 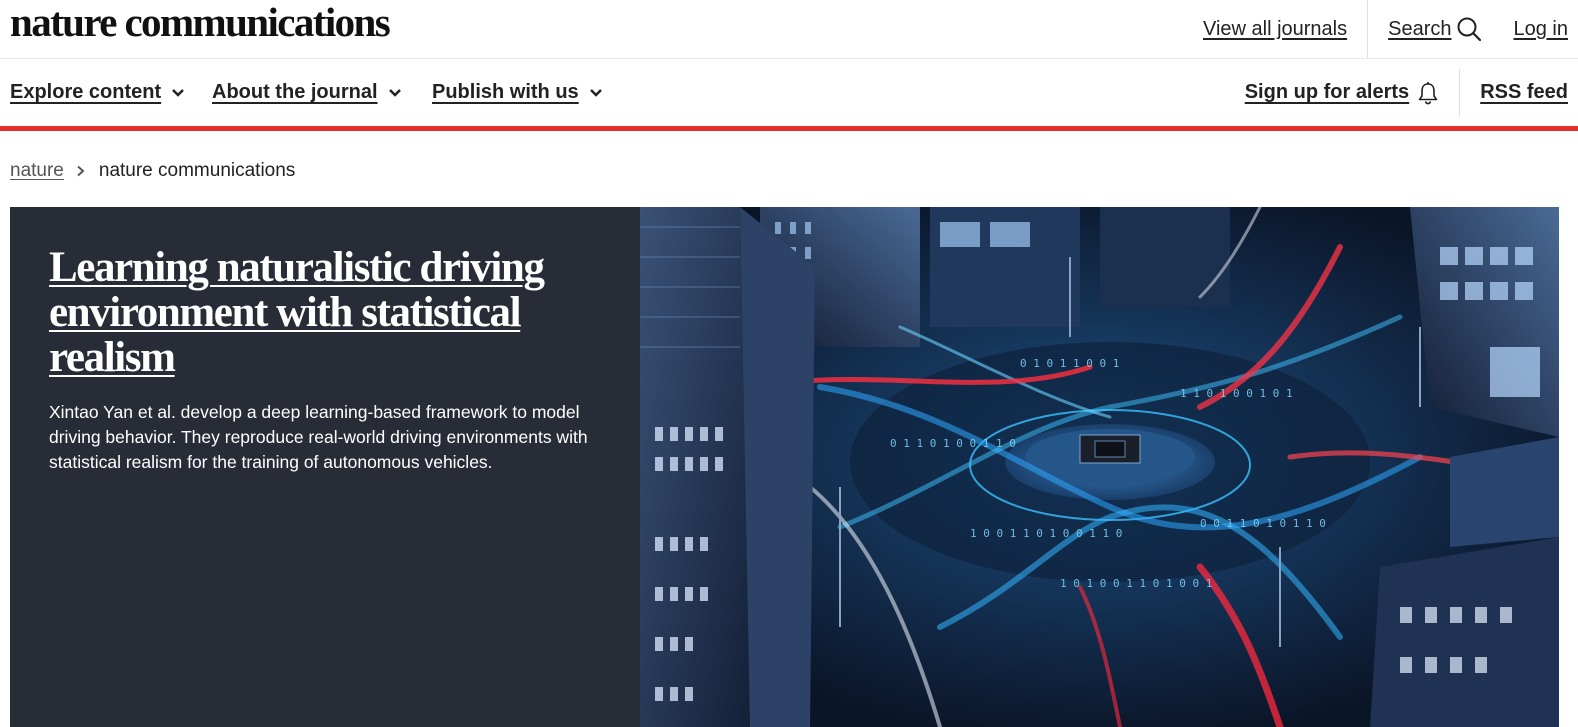 I want to click on svg-text: 1 0 1 0 0 1 1 0 1 0 0 1, so click(x=1136, y=583).